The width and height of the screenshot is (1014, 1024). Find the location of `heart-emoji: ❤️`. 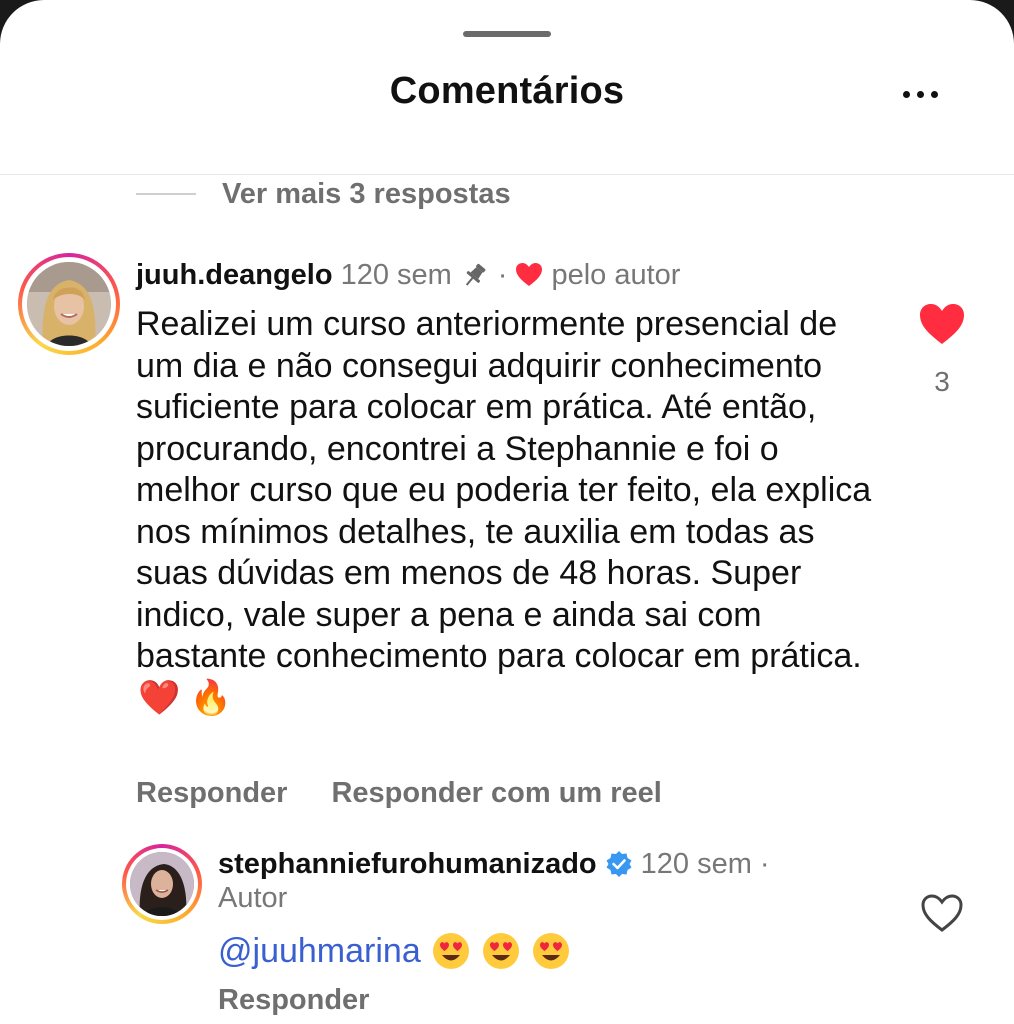

heart-emoji: ❤️ is located at coordinates (159, 697).